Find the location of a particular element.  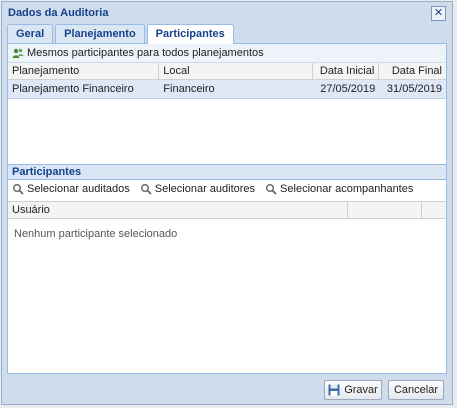

empty-message: Nenhum participante selecionado is located at coordinates (96, 234).